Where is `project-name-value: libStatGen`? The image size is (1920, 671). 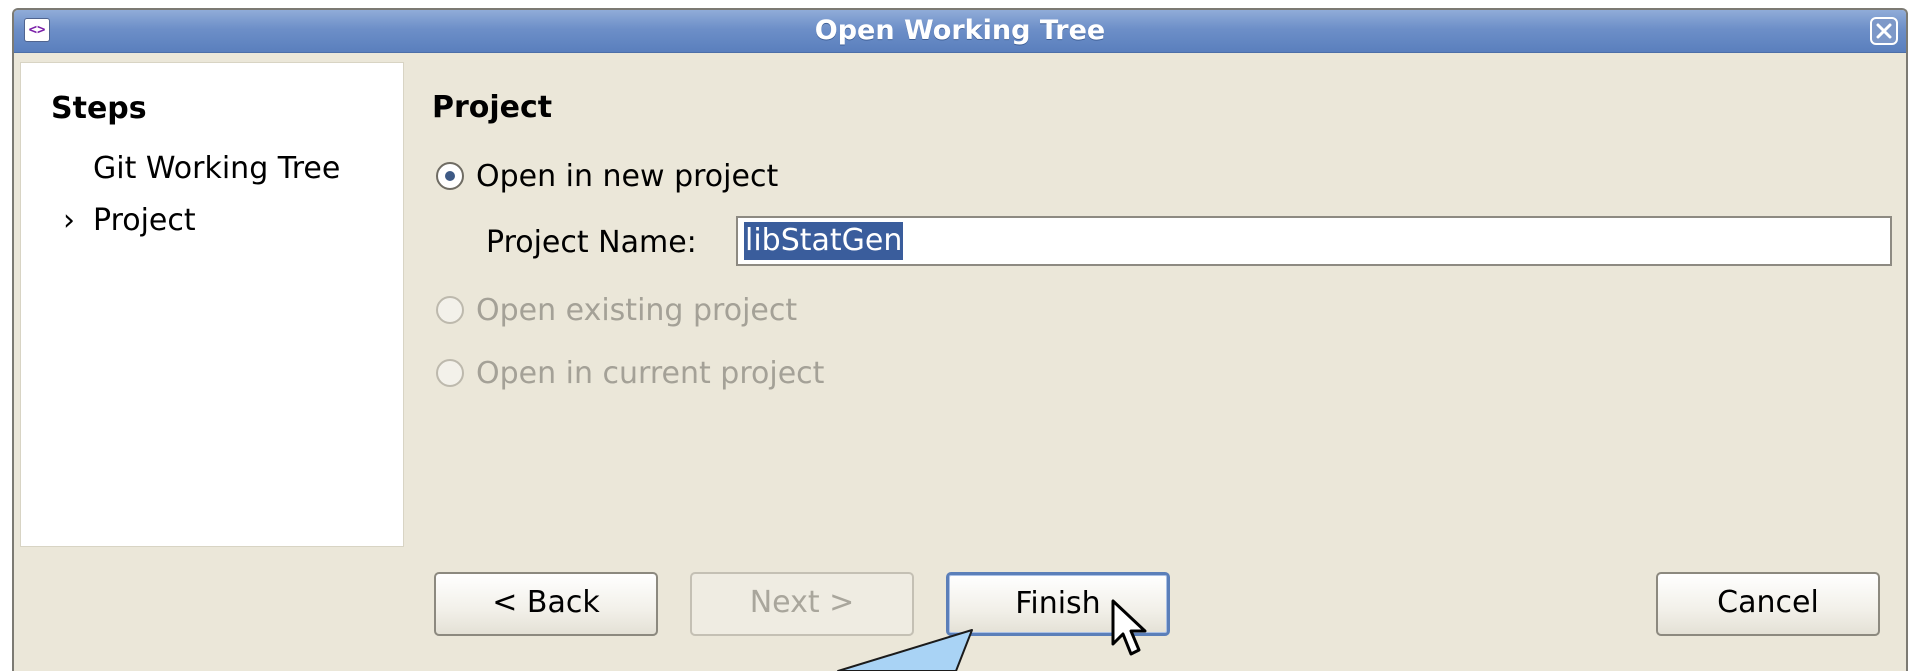
project-name-value: libStatGen is located at coordinates (824, 241).